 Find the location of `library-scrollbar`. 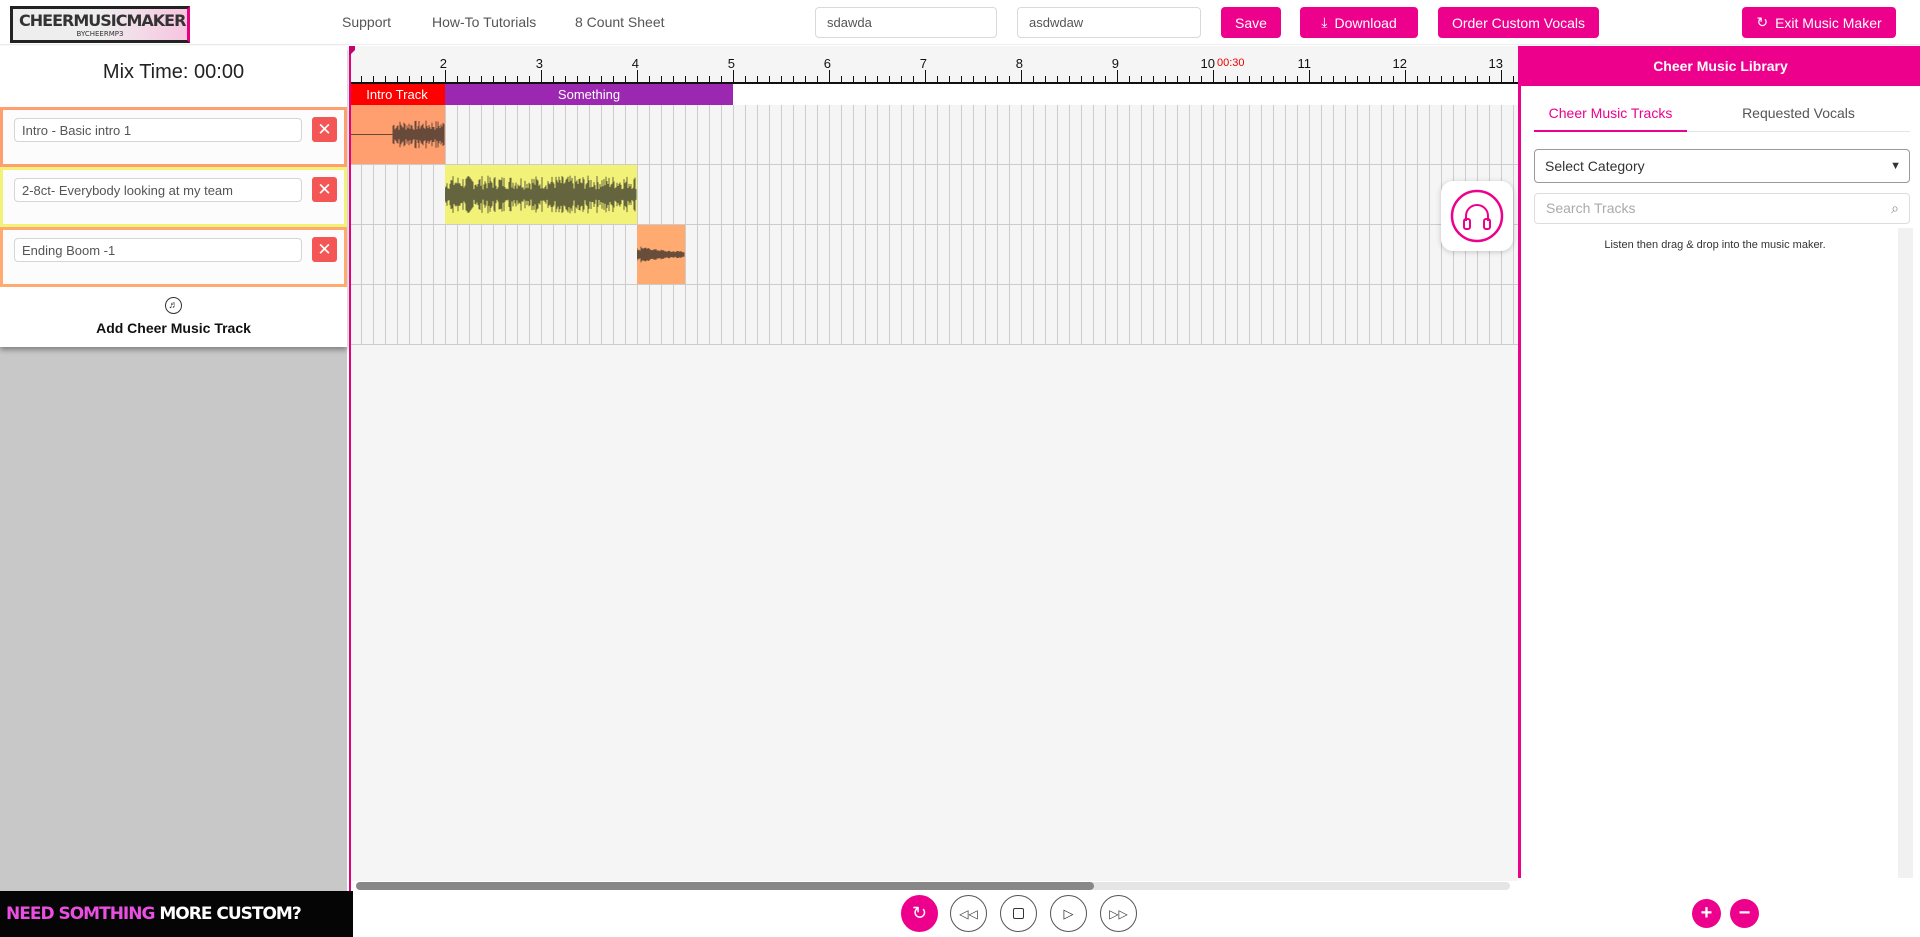

library-scrollbar is located at coordinates (1905, 553).